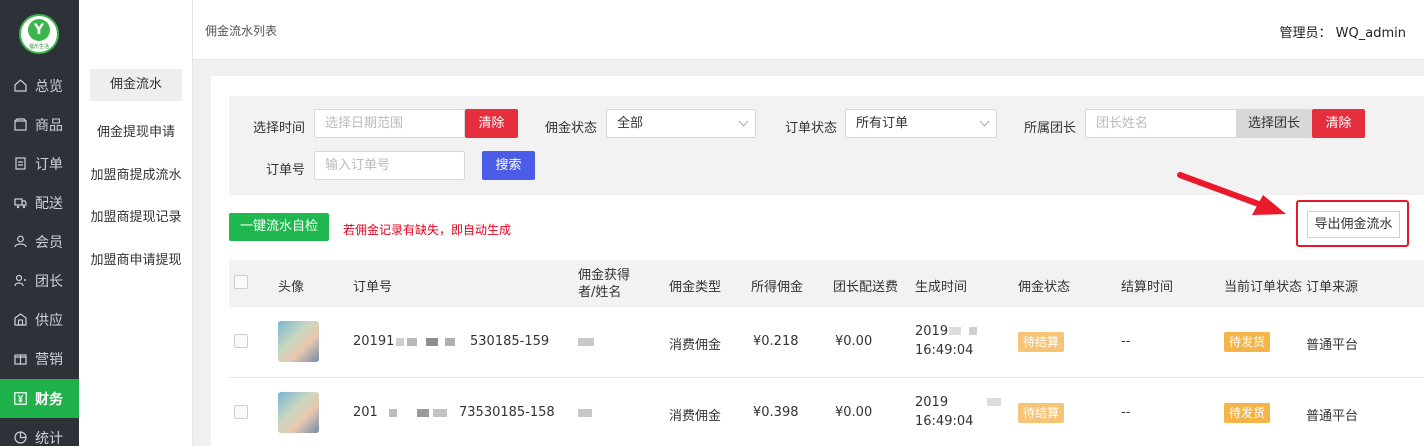 Image resolution: width=1424 pixels, height=446 pixels. What do you see at coordinates (776, 341) in the screenshot?
I see `commission-amount: ¥0.218` at bounding box center [776, 341].